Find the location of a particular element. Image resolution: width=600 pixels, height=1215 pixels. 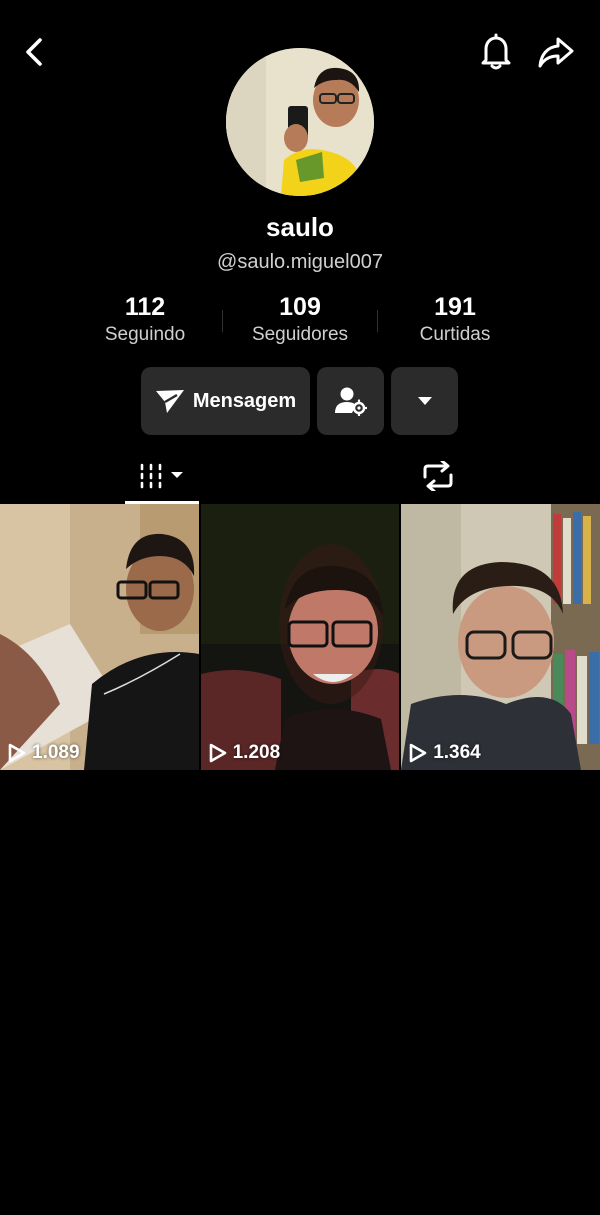

stat-value: 112 is located at coordinates (145, 307).